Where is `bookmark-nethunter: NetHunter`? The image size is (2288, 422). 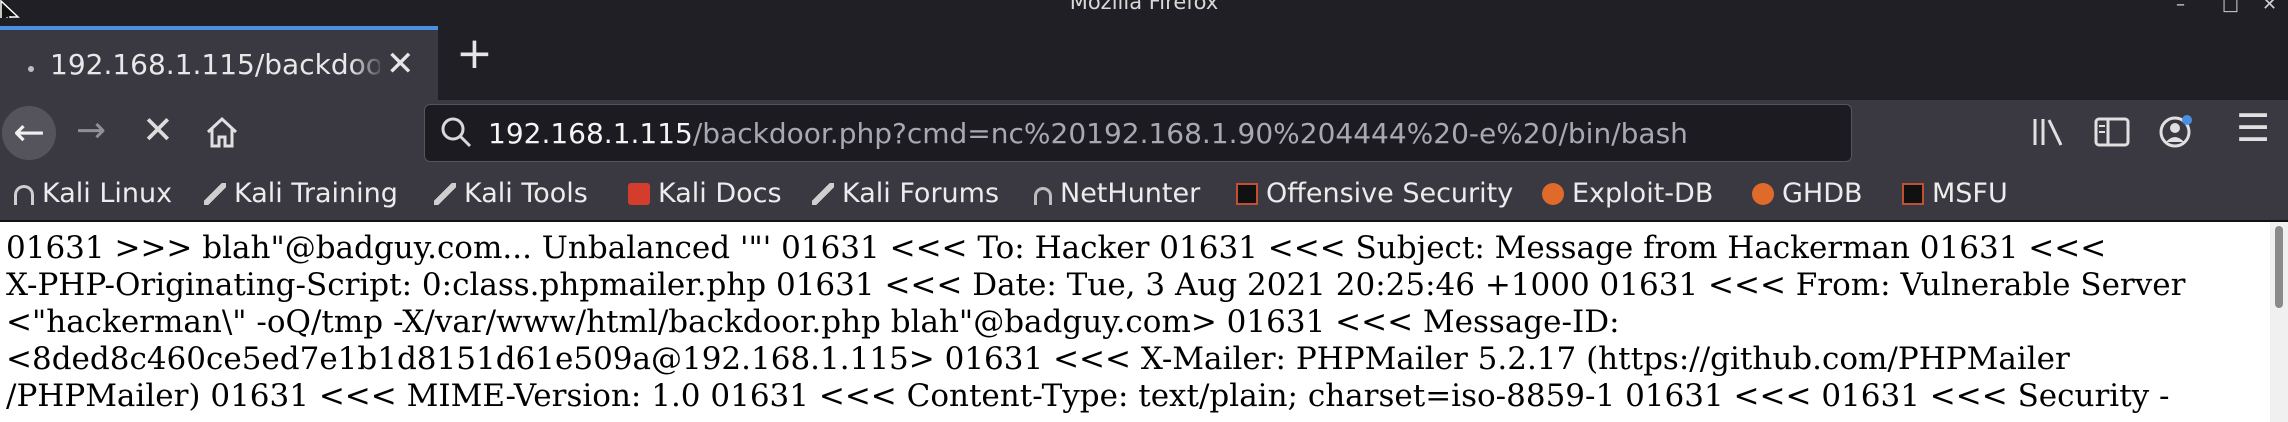
bookmark-nethunter: NetHunter is located at coordinates (1117, 193).